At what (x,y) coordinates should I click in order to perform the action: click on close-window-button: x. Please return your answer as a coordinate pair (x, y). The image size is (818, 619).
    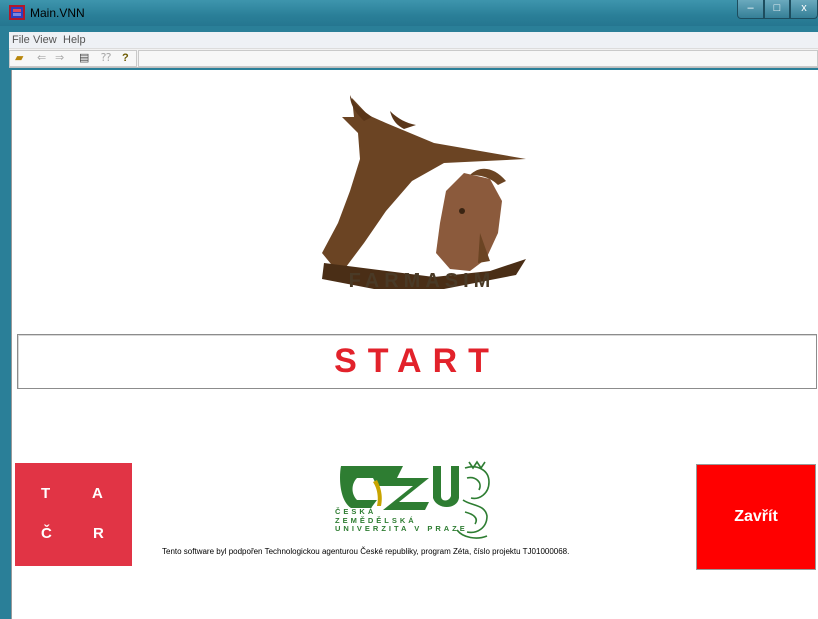
    Looking at the image, I should click on (804, 9).